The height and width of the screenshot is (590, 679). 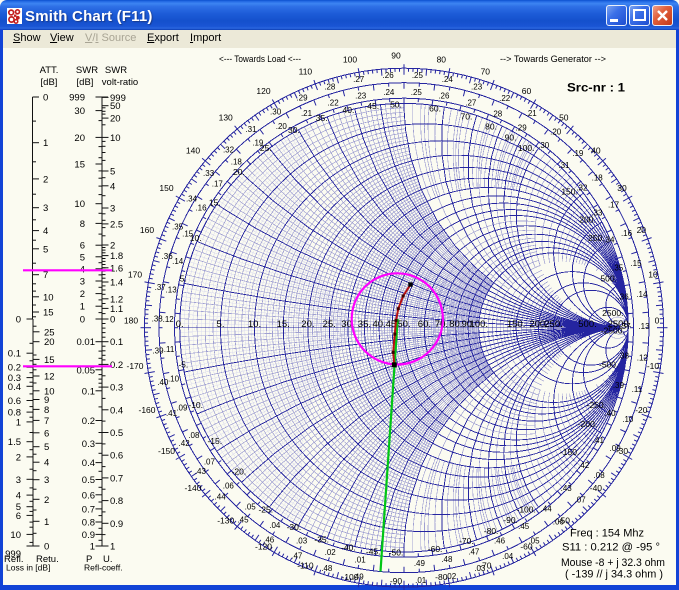 I want to click on svg-text: .41, so click(x=599, y=440).